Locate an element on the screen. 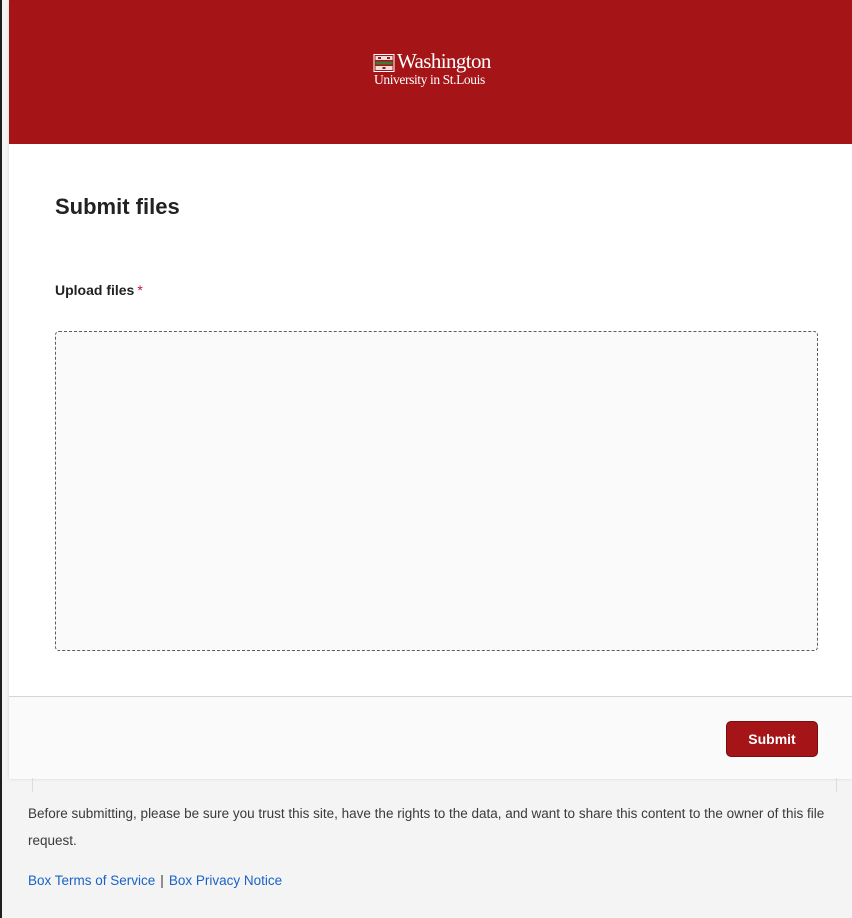 This screenshot has height=918, width=852. terms-of-service-link: Box Terms of Service is located at coordinates (91, 880).